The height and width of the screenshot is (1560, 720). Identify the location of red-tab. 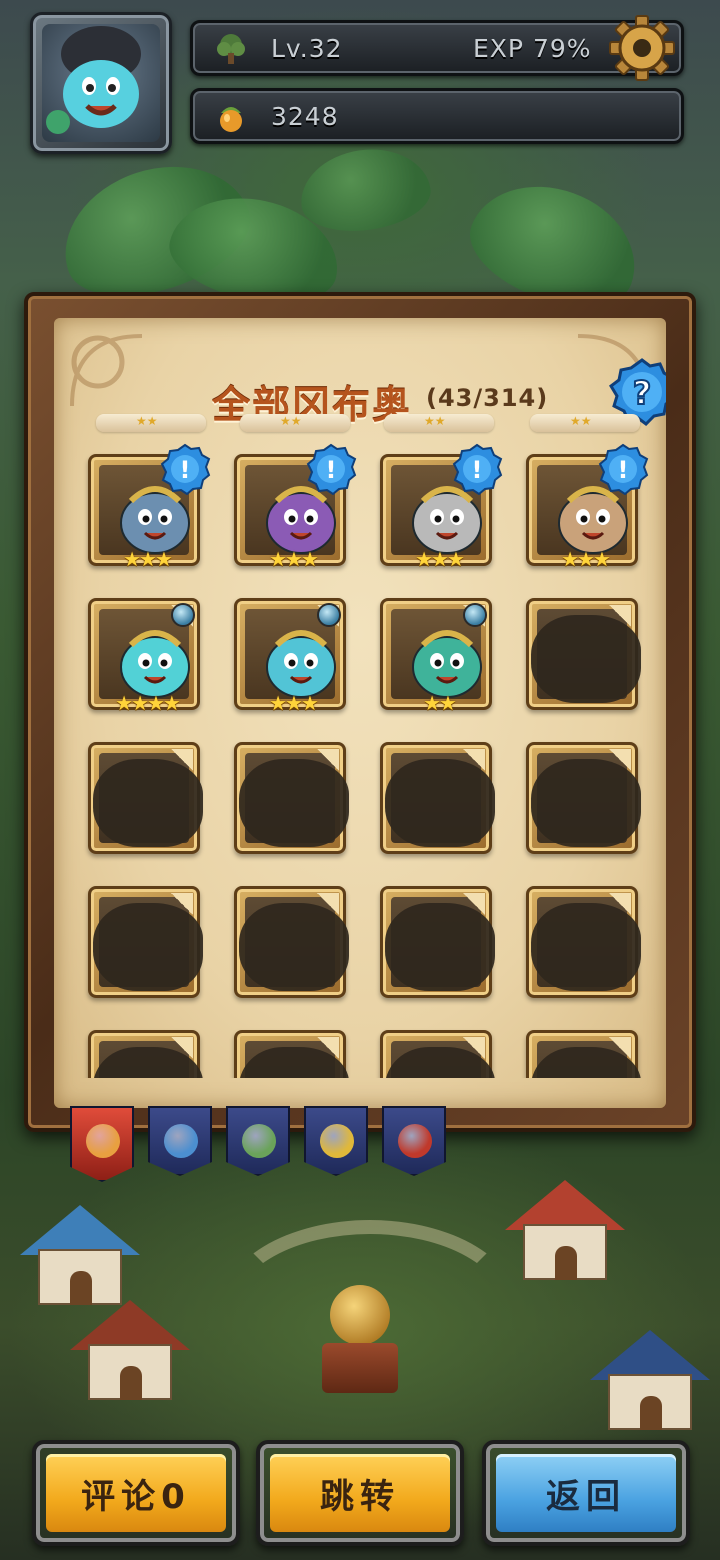
(414, 1141).